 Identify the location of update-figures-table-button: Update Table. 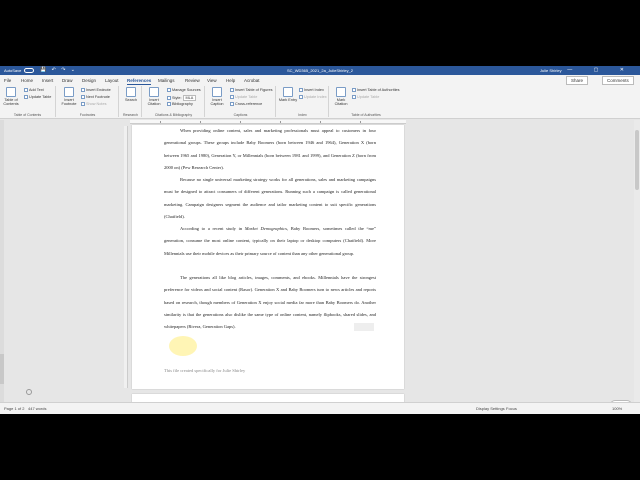
(243, 97).